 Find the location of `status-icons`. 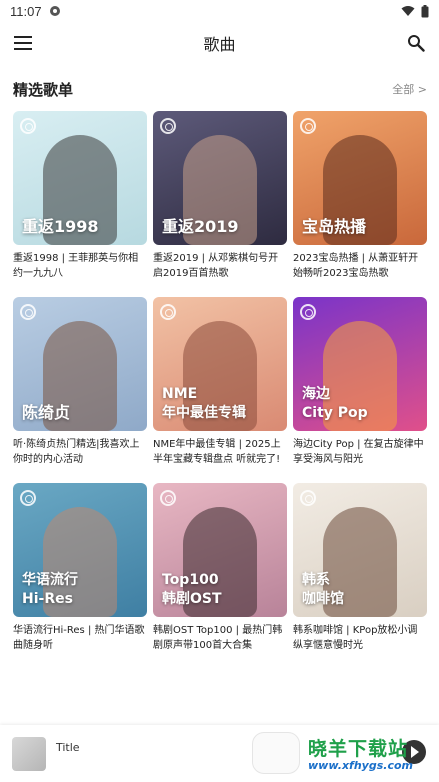

status-icons is located at coordinates (415, 11).